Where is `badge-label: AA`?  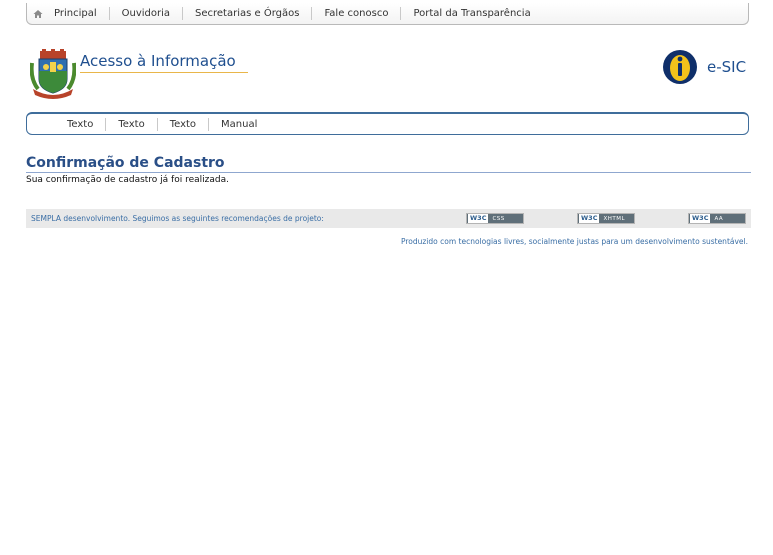 badge-label: AA is located at coordinates (719, 218).